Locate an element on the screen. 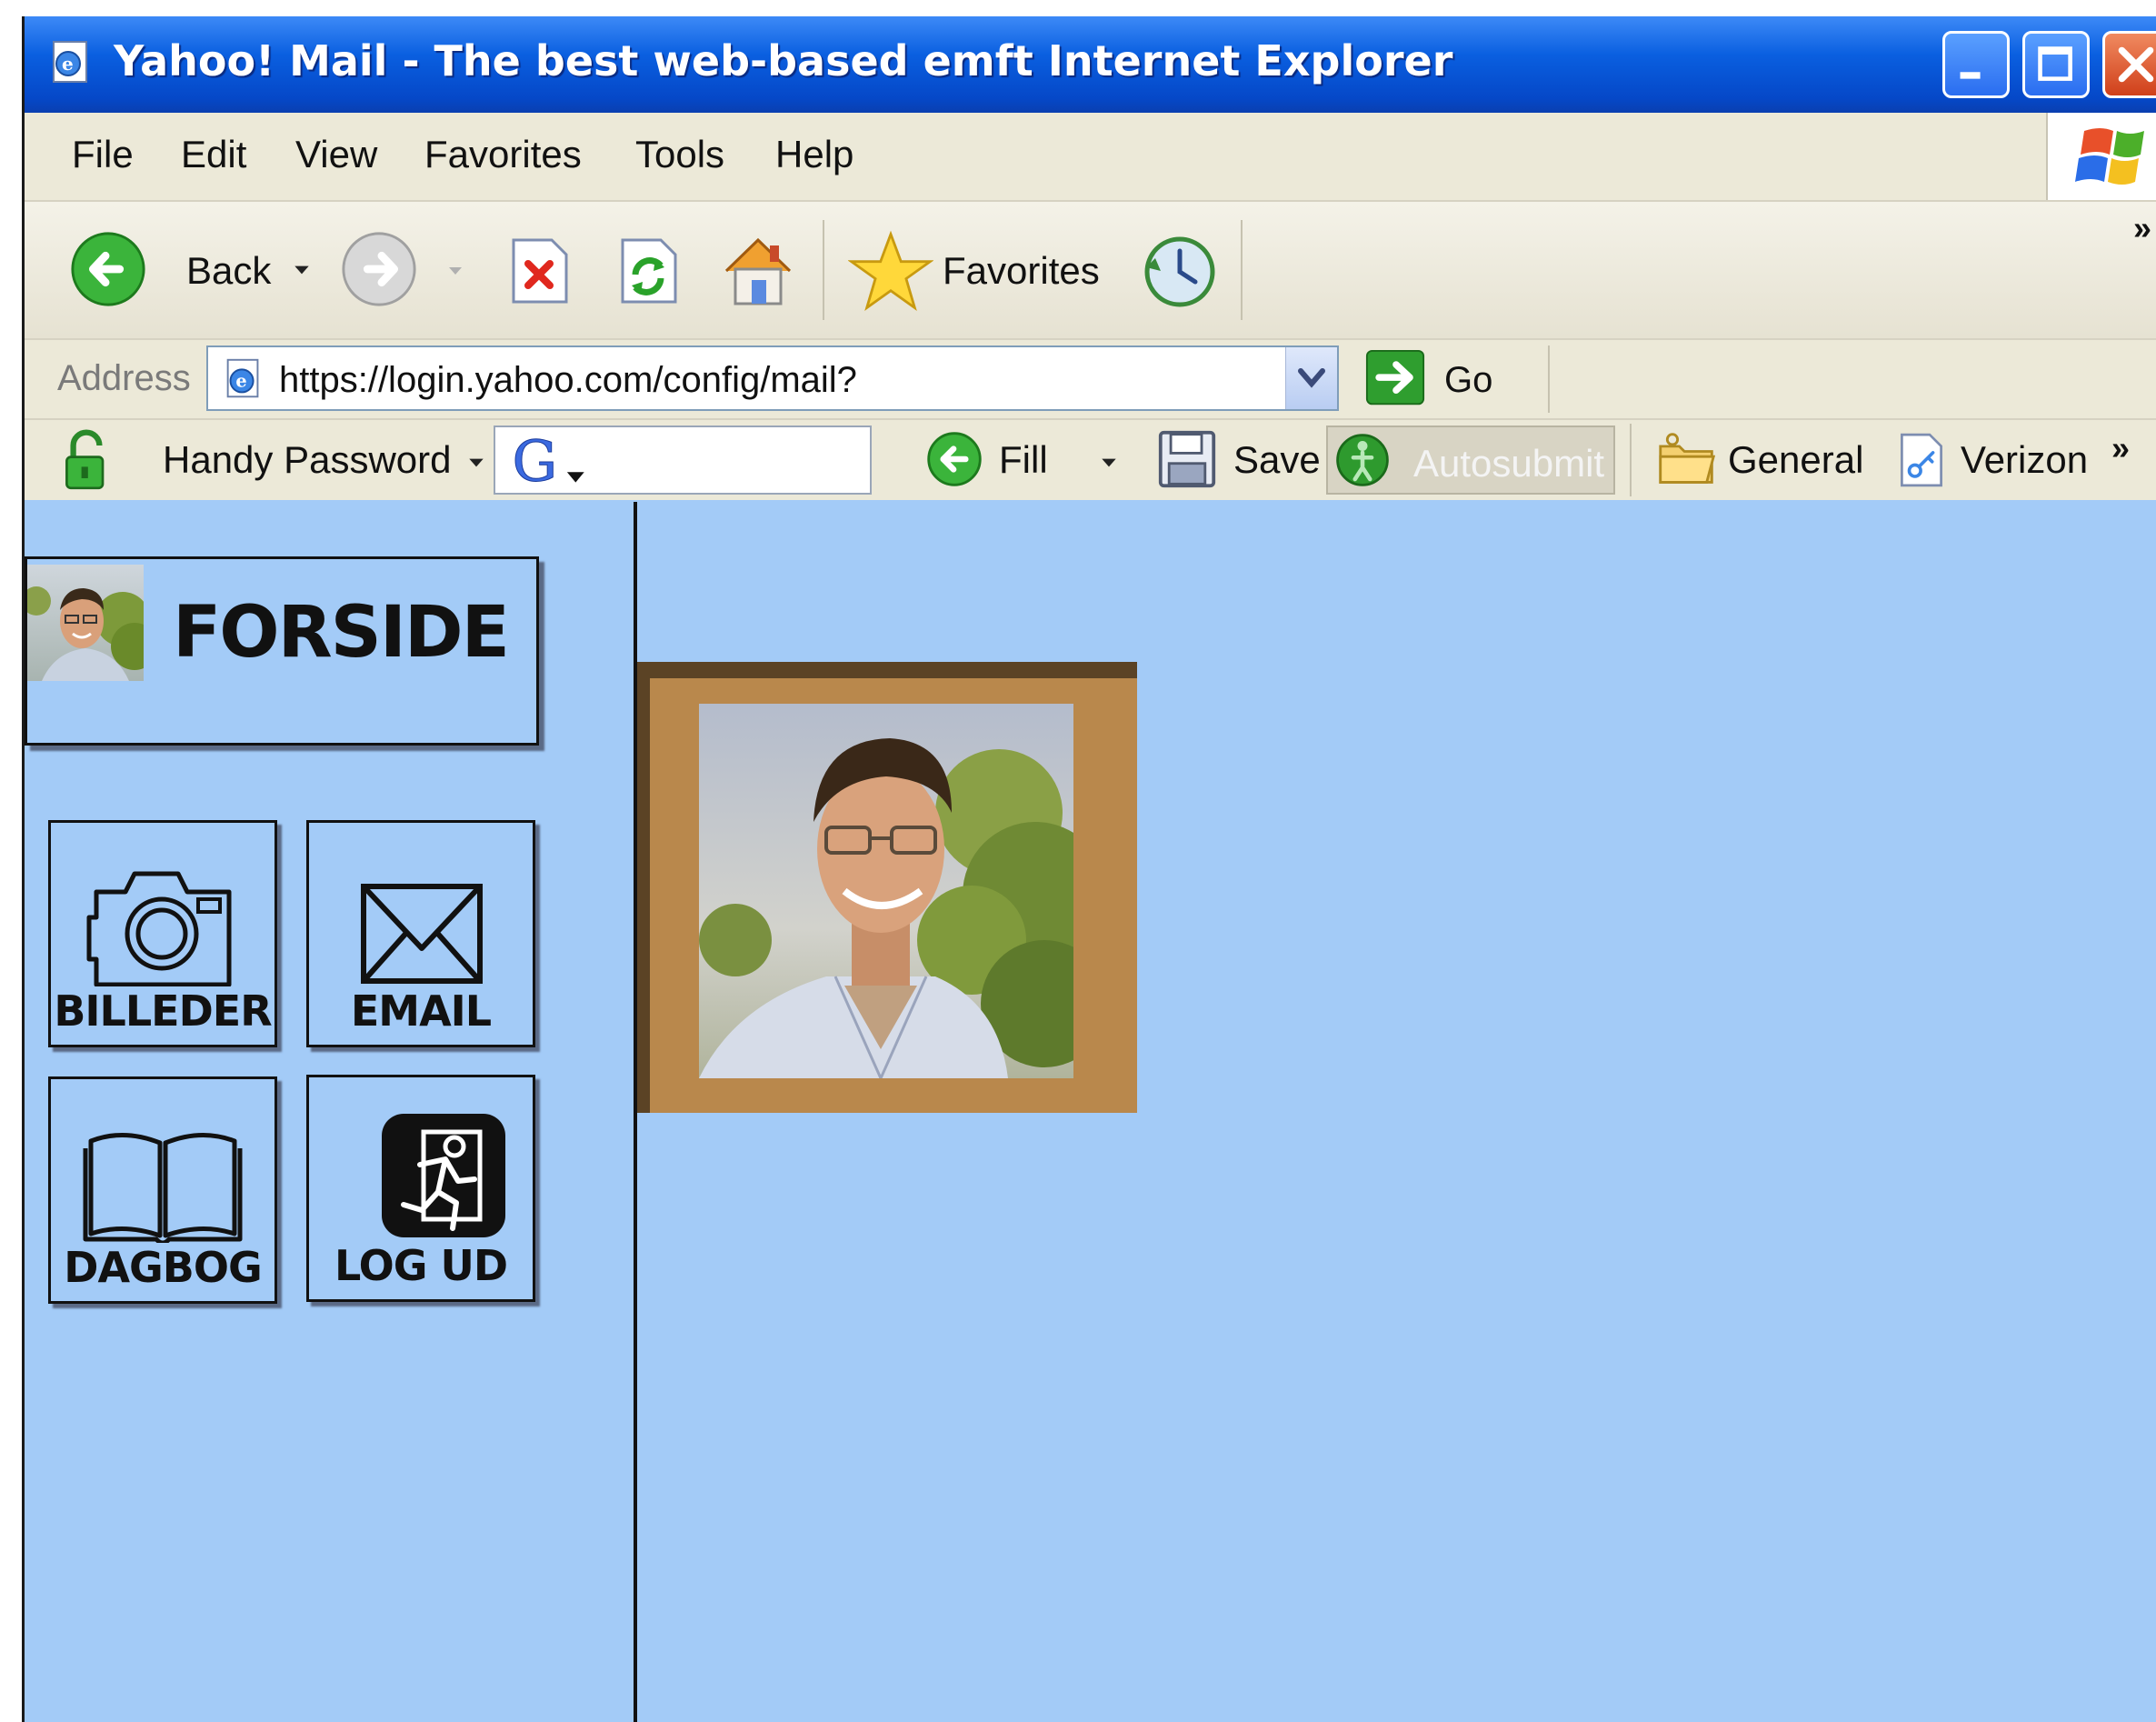 Image resolution: width=2156 pixels, height=1722 pixels. save-button: Save is located at coordinates (1239, 460).